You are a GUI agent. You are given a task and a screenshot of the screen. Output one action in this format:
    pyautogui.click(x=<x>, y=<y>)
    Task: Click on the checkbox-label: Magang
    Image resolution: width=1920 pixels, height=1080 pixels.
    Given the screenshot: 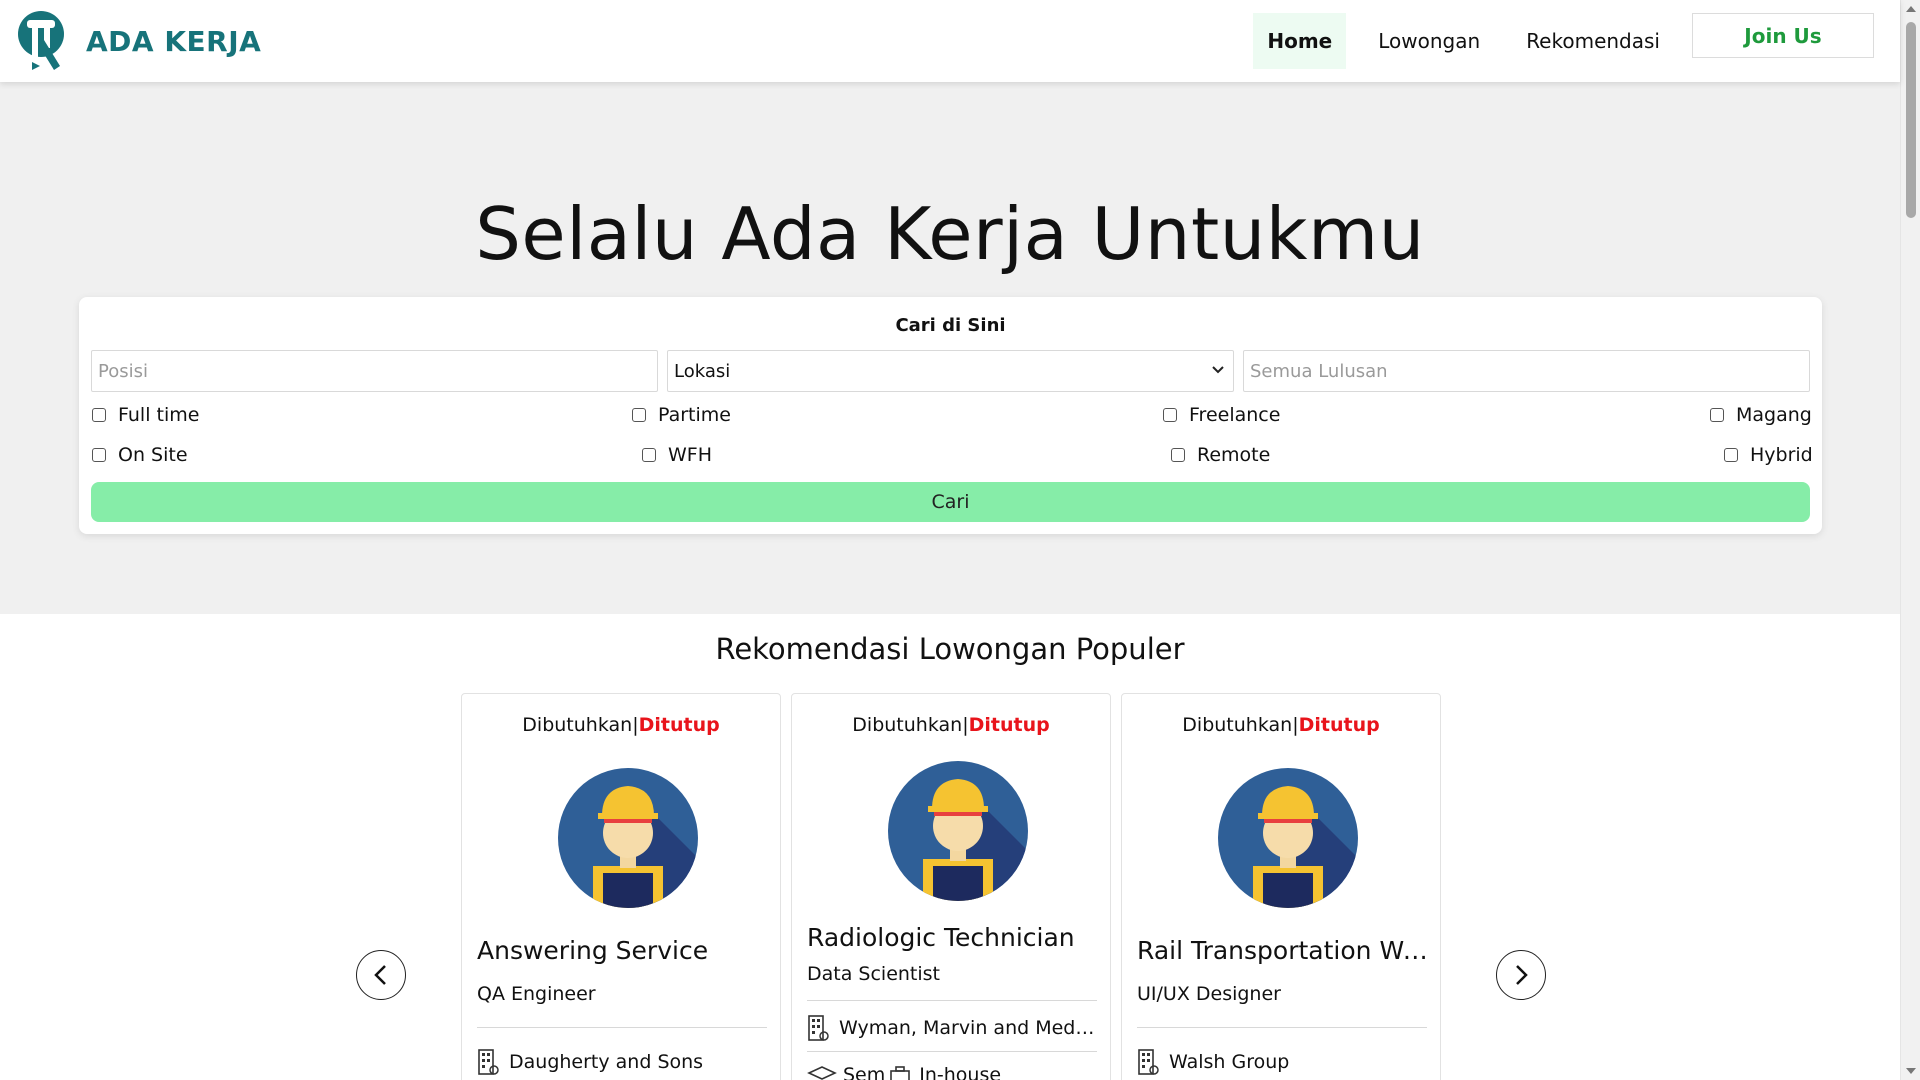 What is the action you would take?
    pyautogui.click(x=1774, y=415)
    